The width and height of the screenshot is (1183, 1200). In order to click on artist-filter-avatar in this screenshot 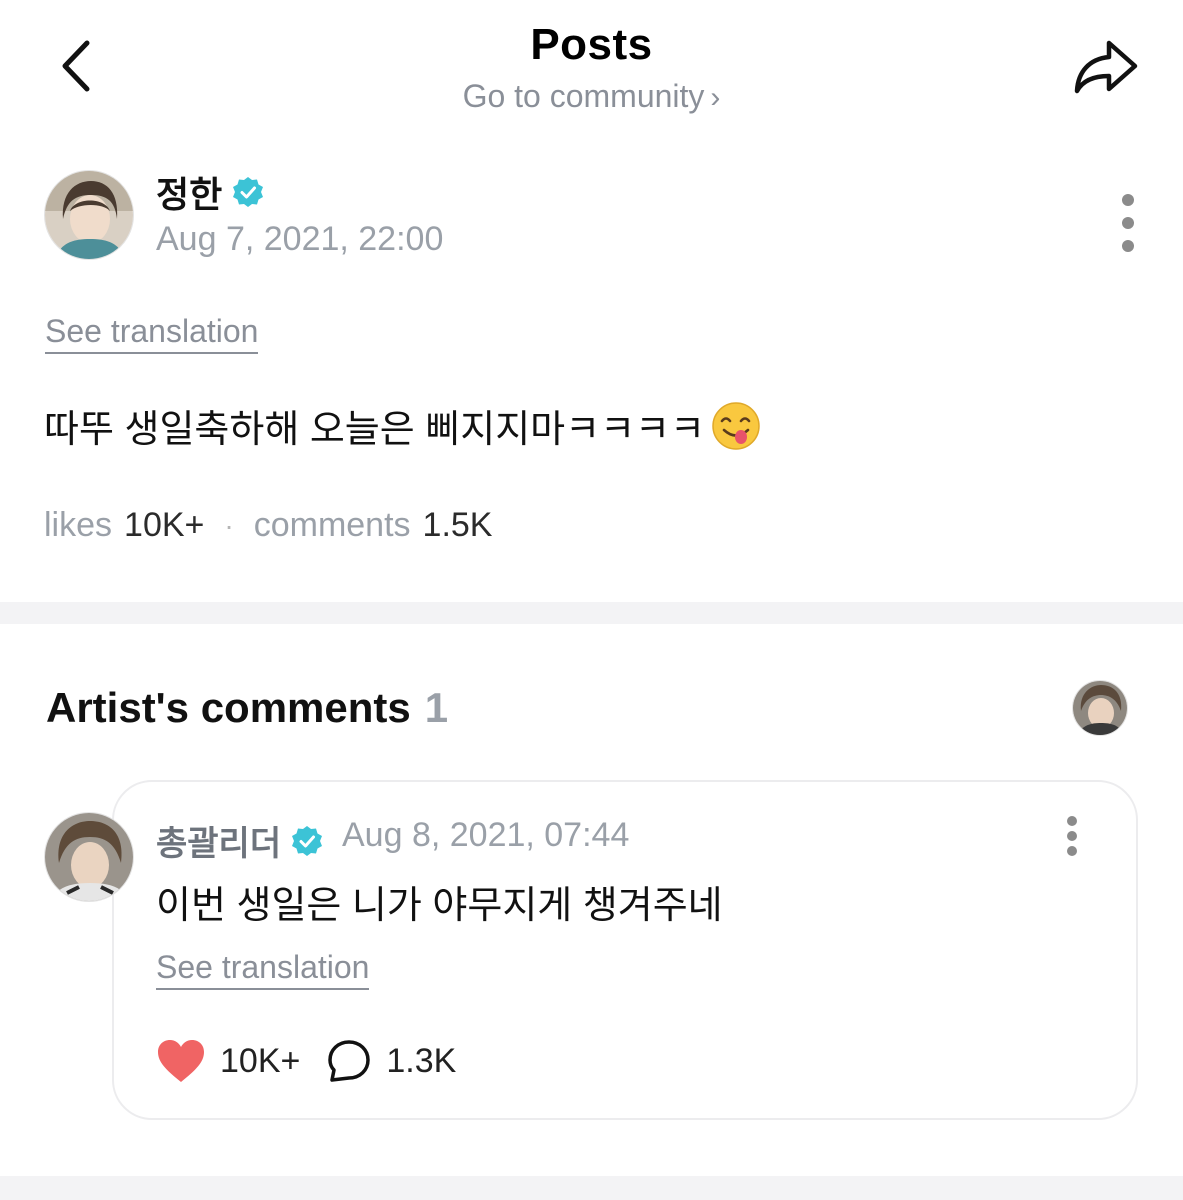, I will do `click(1100, 708)`.